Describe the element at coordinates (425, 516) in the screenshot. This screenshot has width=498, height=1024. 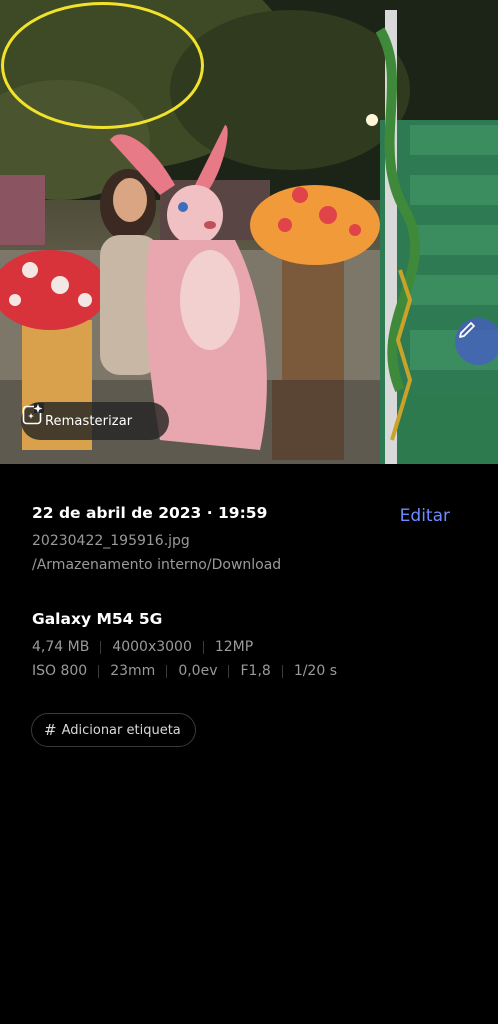
I see `edit-button: Editar` at that location.